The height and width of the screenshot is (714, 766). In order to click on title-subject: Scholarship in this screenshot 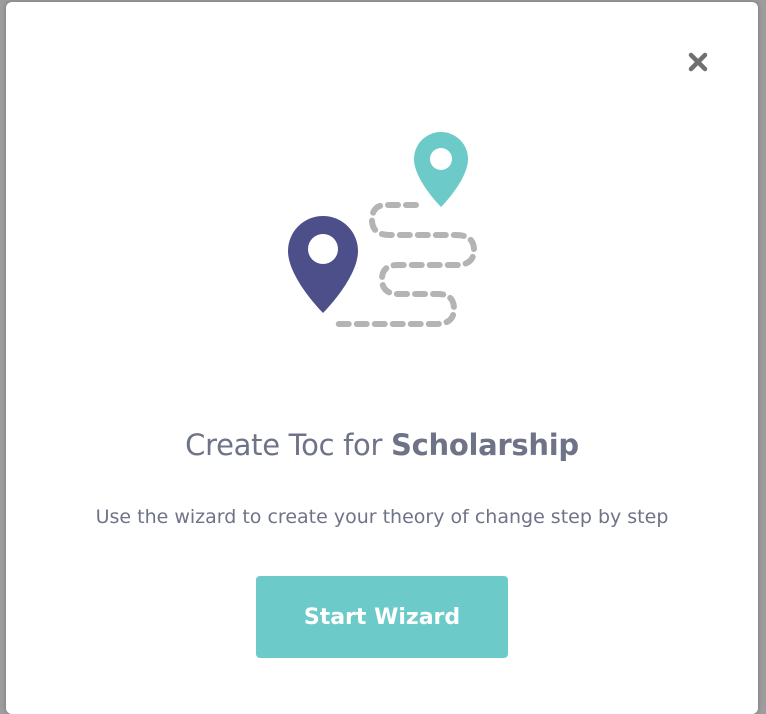, I will do `click(485, 445)`.